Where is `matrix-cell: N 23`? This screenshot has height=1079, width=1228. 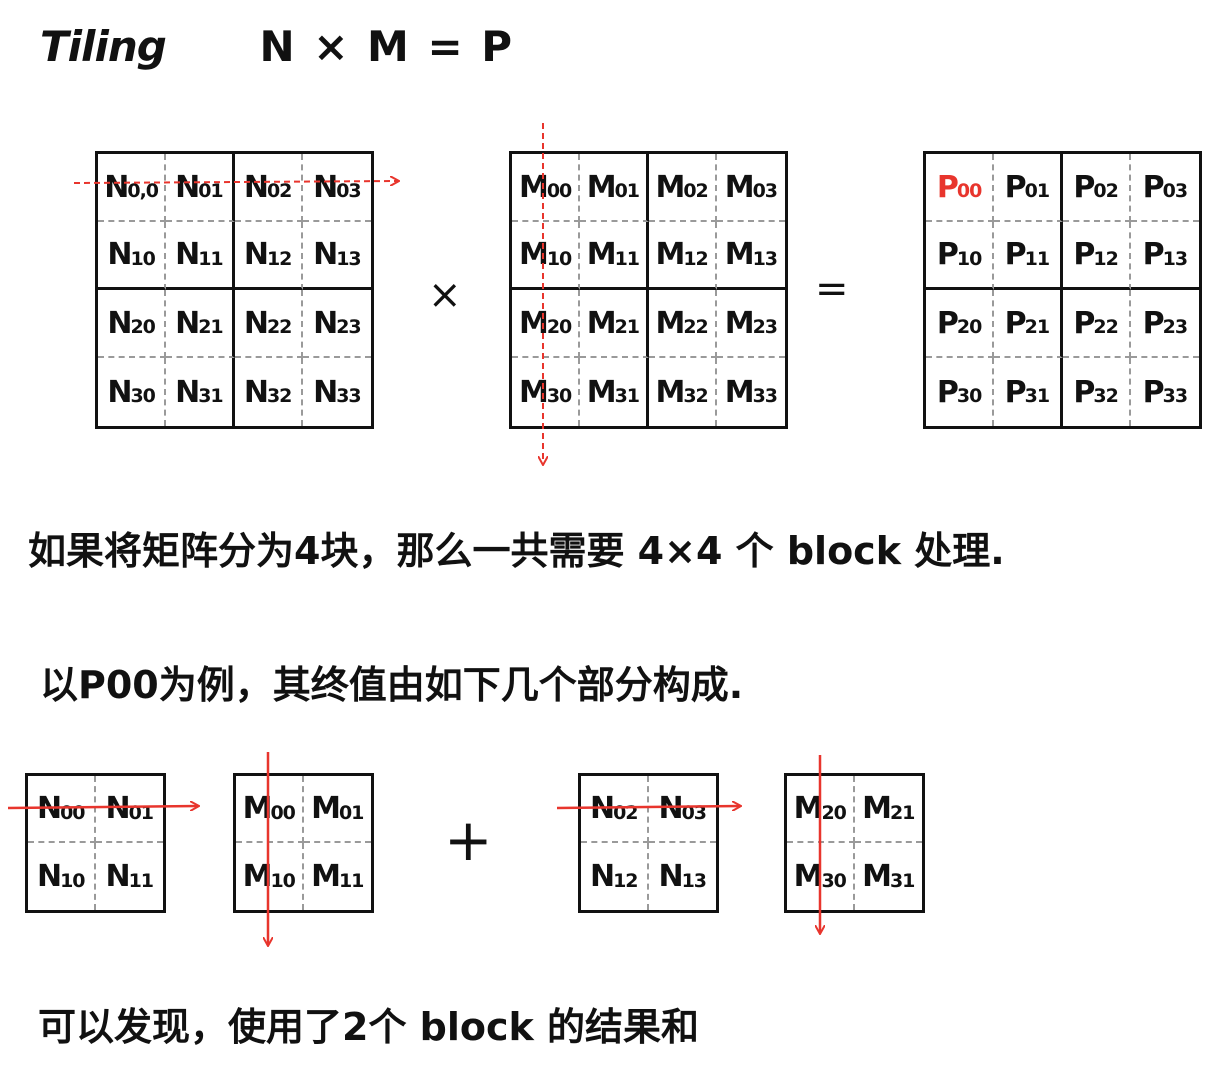
matrix-cell: N 23 is located at coordinates (336, 324).